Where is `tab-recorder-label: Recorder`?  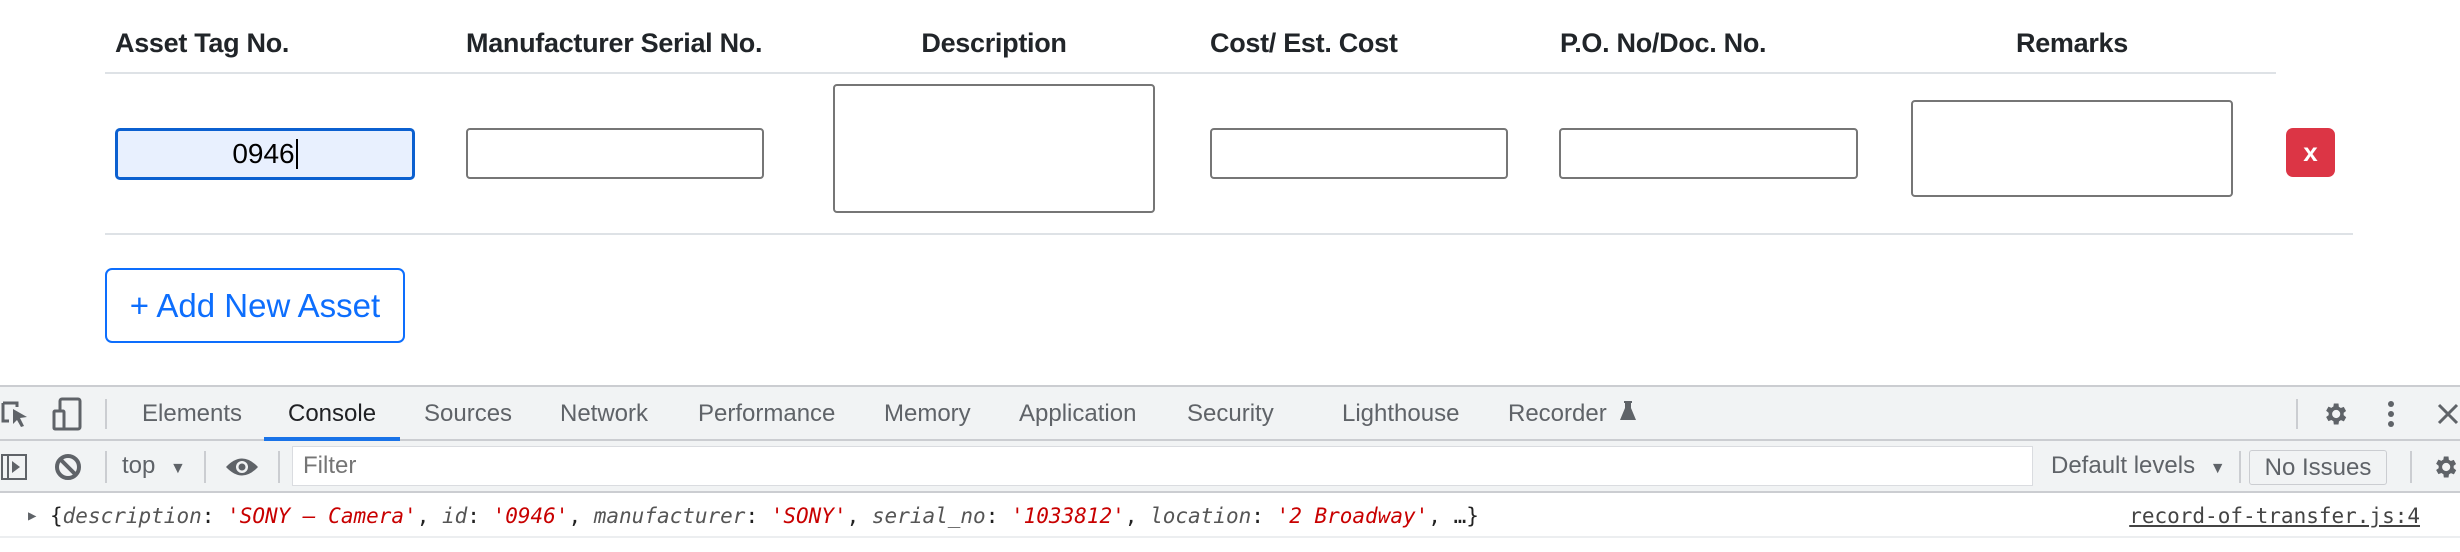 tab-recorder-label: Recorder is located at coordinates (1557, 413).